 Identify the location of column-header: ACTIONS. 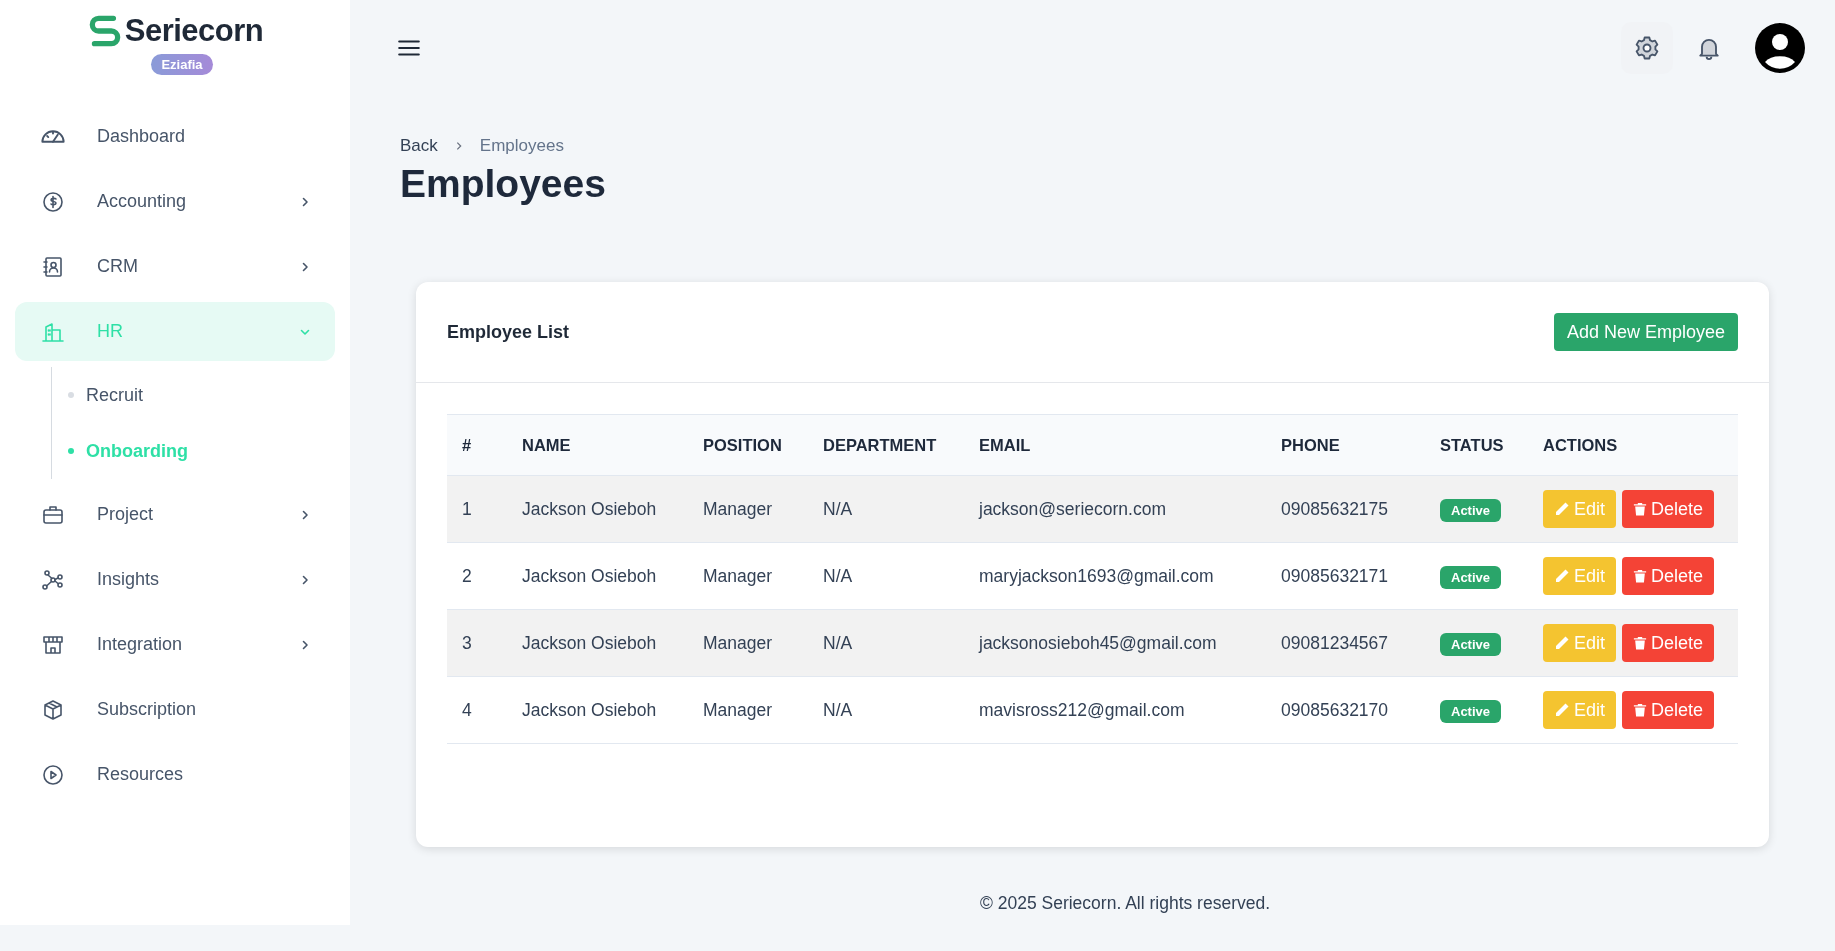
(1633, 445).